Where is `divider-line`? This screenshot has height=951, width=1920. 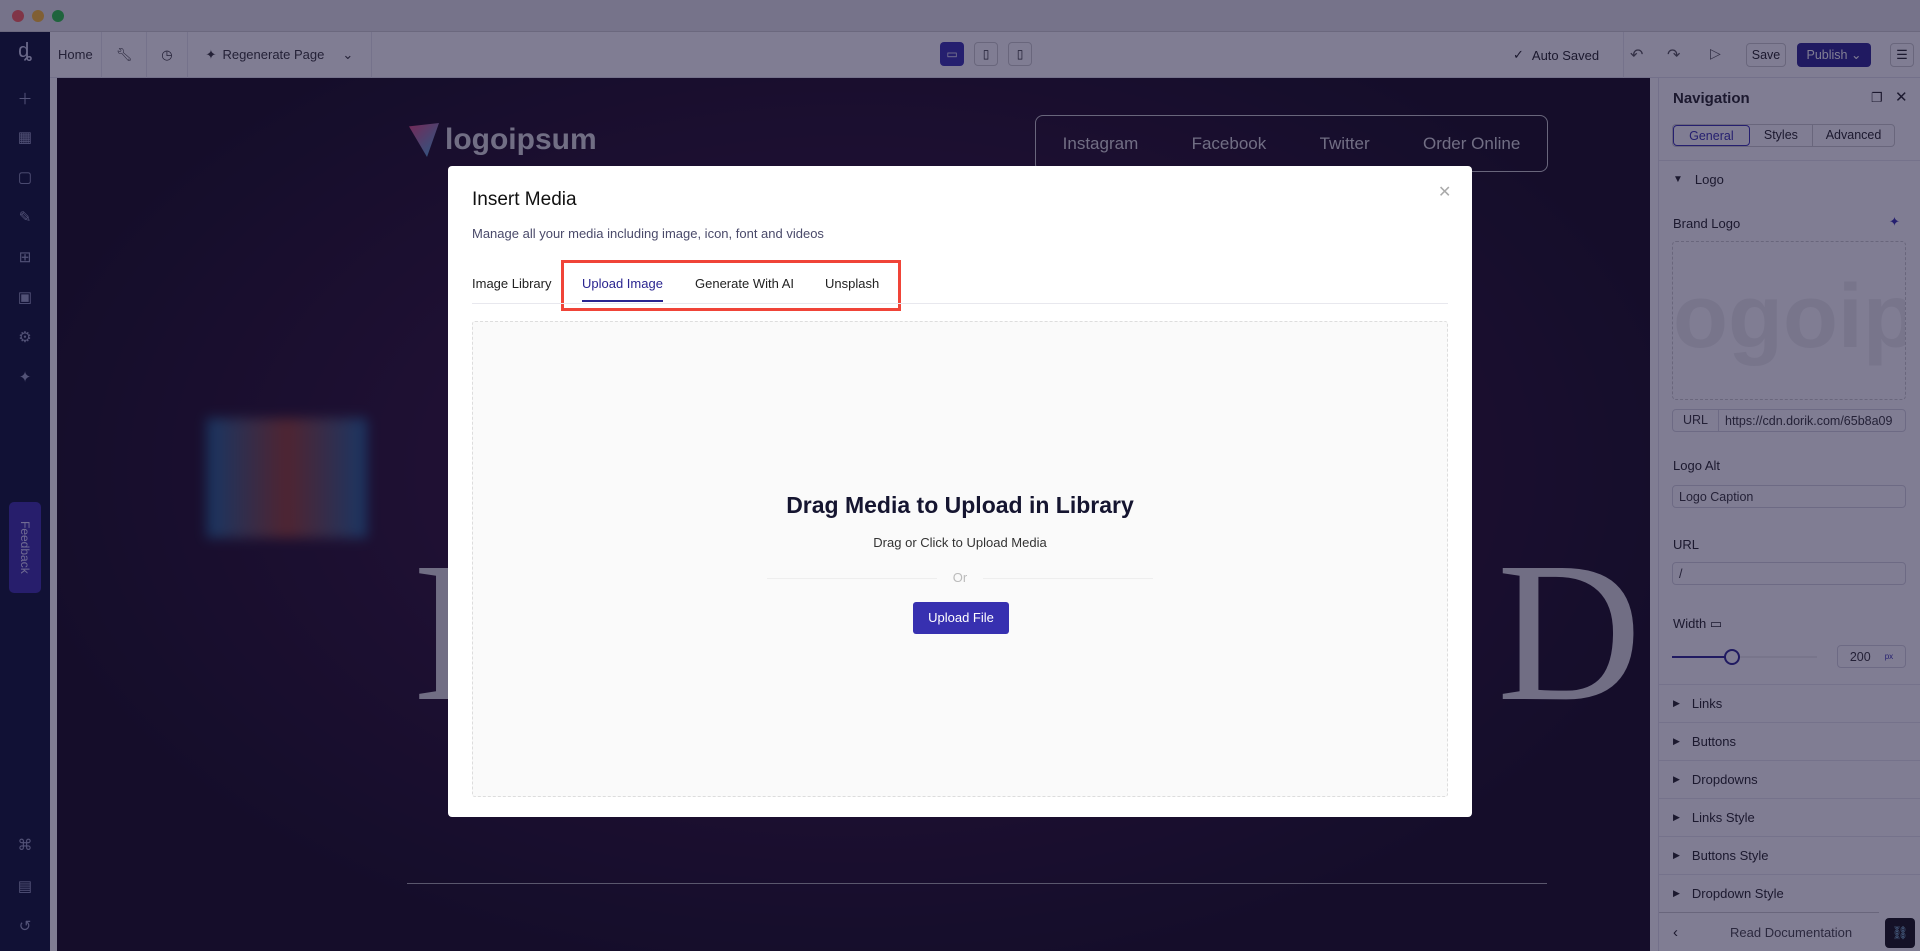 divider-line is located at coordinates (977, 883).